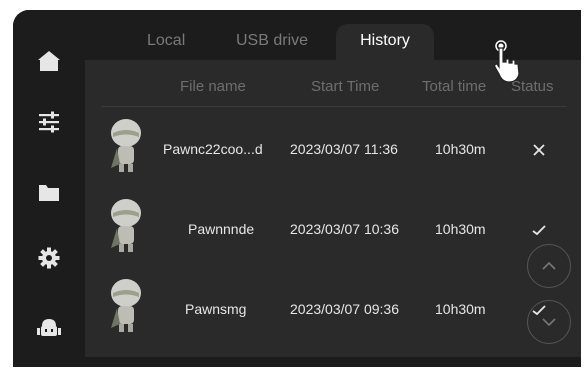 This screenshot has width=585, height=371. Describe the element at coordinates (539, 150) in the screenshot. I see `failed-x-icon` at that location.